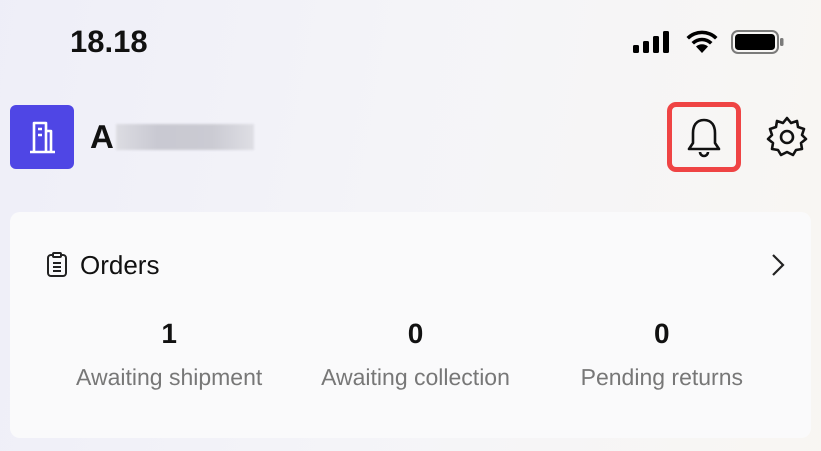 The image size is (821, 451). Describe the element at coordinates (758, 42) in the screenshot. I see `battery-icon` at that location.